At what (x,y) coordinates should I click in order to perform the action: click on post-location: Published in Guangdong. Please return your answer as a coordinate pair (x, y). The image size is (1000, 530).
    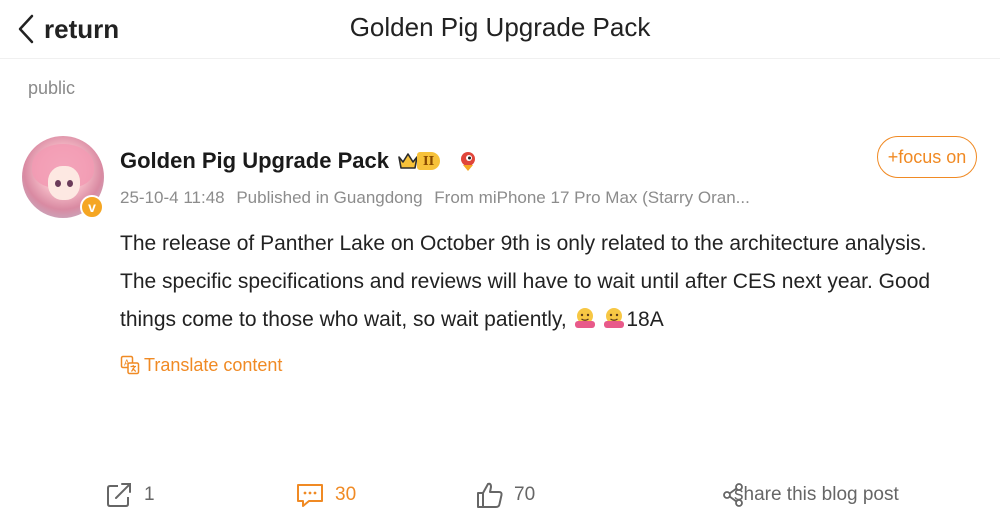
    Looking at the image, I should click on (329, 197).